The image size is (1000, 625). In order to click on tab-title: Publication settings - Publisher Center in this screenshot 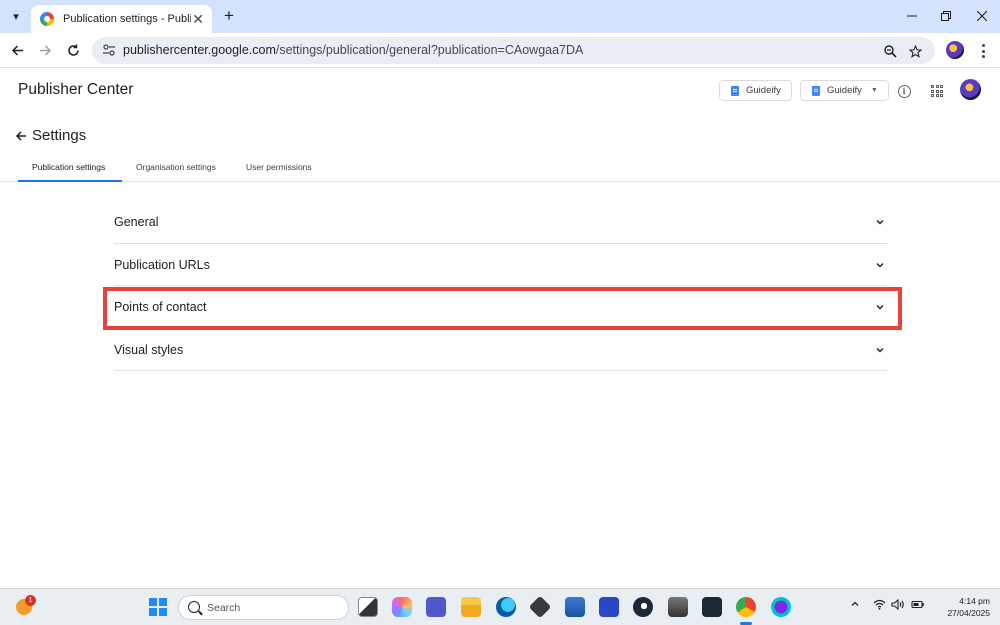, I will do `click(127, 19)`.